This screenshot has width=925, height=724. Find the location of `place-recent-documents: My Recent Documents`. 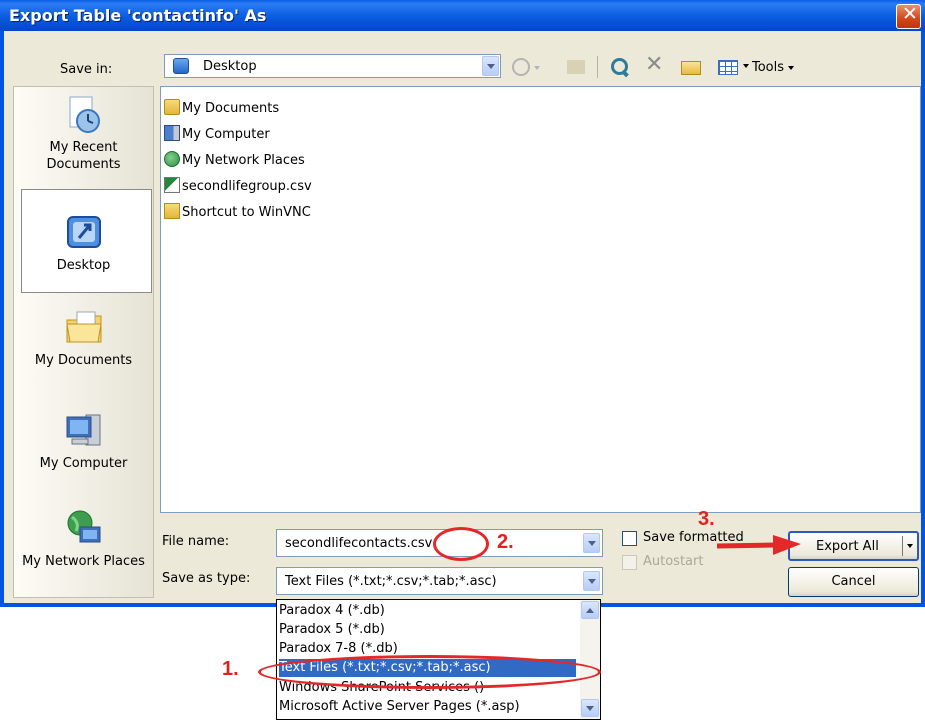

place-recent-documents: My Recent Documents is located at coordinates (83, 134).